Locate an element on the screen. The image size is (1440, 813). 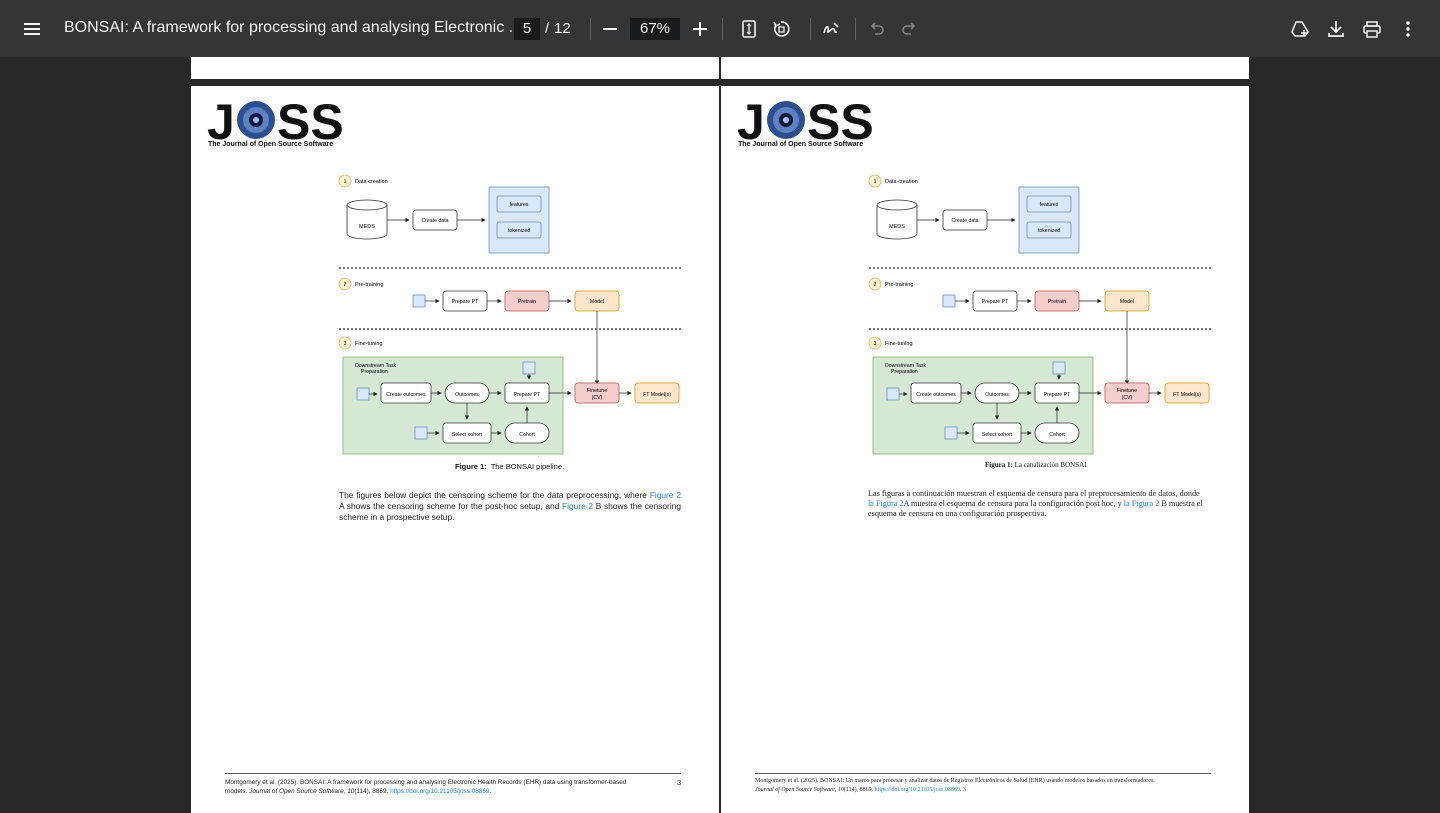
figure-caption-text: La canalización BONSAI is located at coordinates (1050, 465).